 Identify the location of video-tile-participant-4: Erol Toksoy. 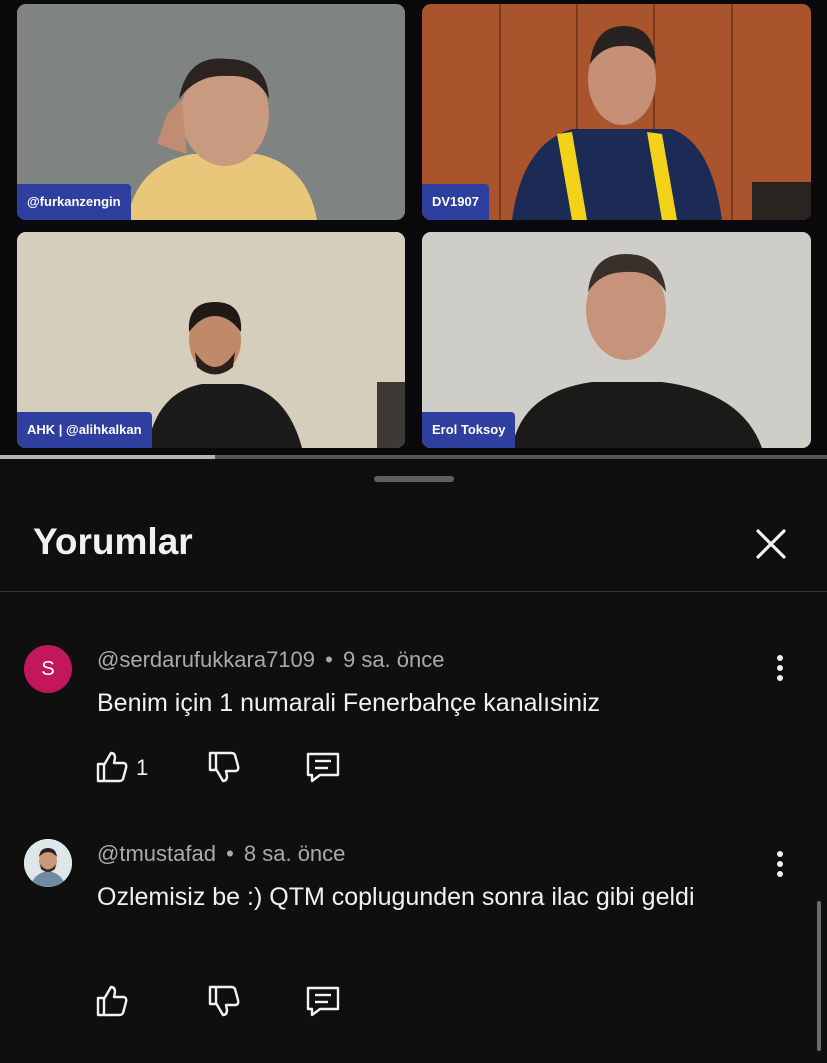
(616, 340).